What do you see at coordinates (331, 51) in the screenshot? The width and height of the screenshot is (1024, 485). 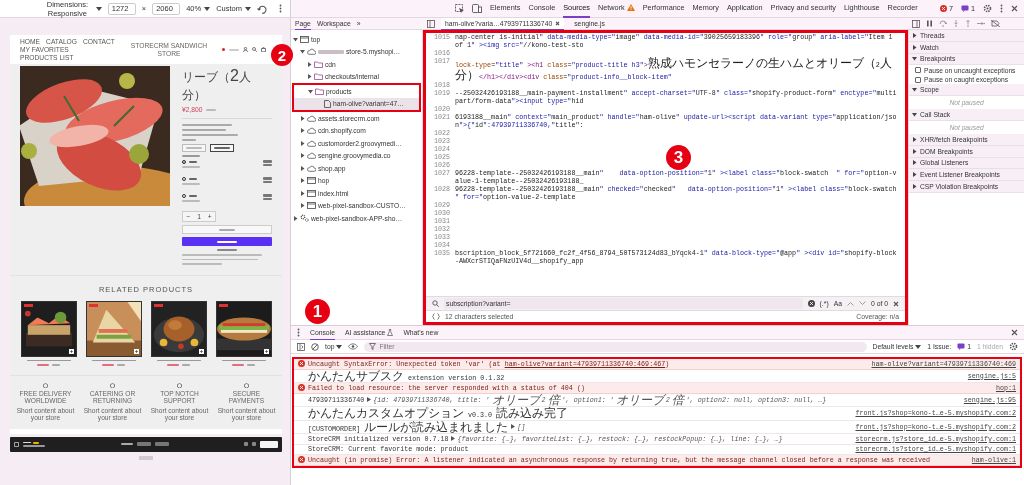 I see `redacted-text` at bounding box center [331, 51].